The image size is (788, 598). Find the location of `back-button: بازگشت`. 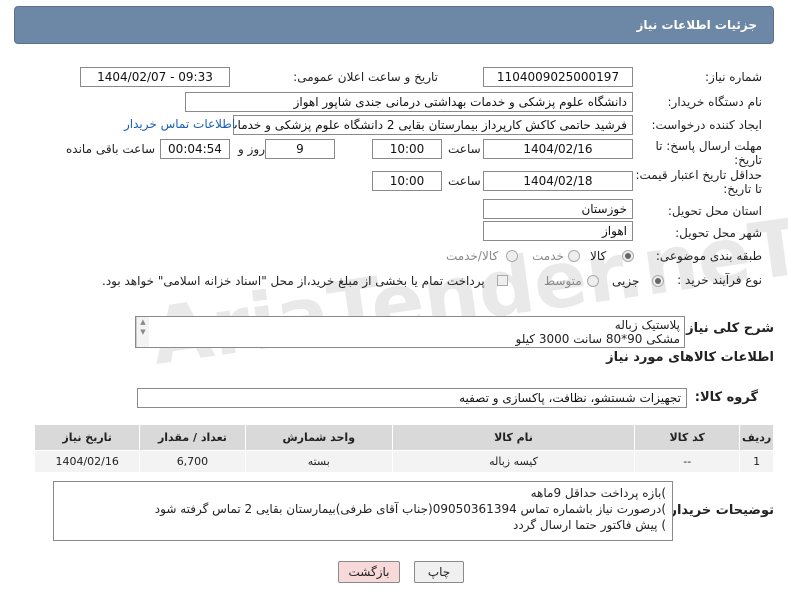

back-button: بازگشت is located at coordinates (369, 572).